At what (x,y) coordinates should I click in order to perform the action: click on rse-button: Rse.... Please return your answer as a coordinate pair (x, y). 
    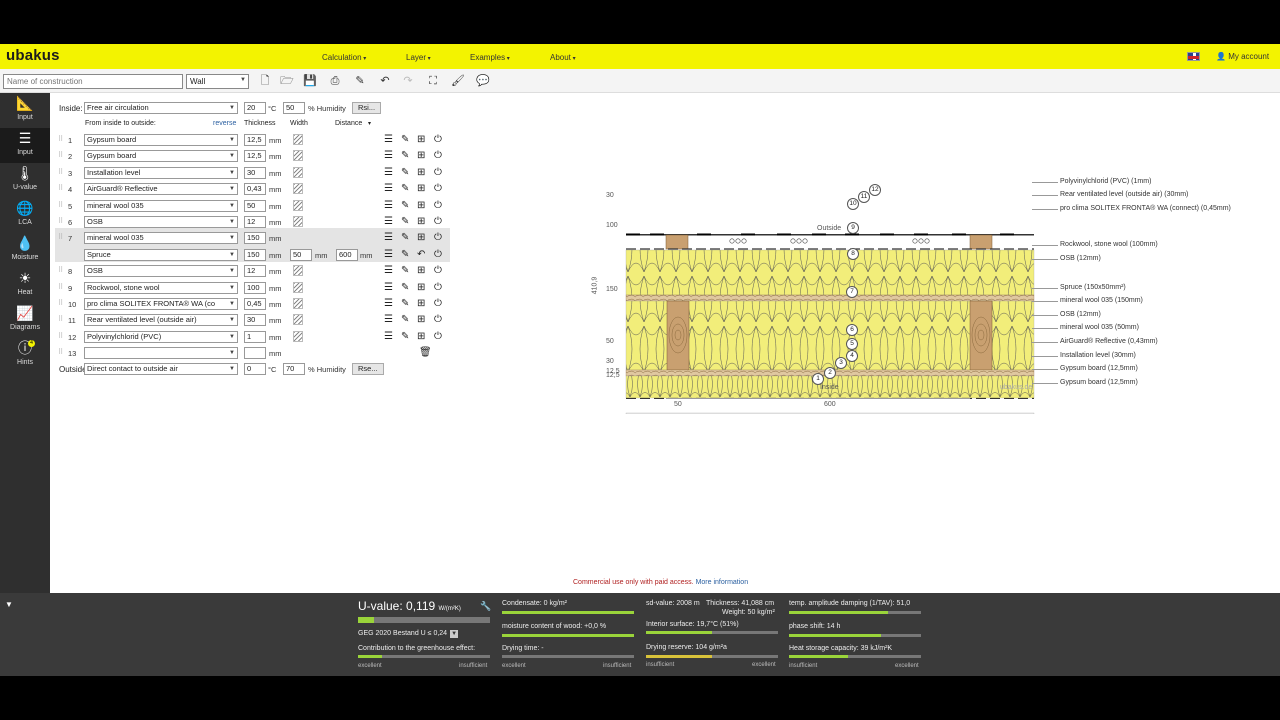
    Looking at the image, I should click on (368, 369).